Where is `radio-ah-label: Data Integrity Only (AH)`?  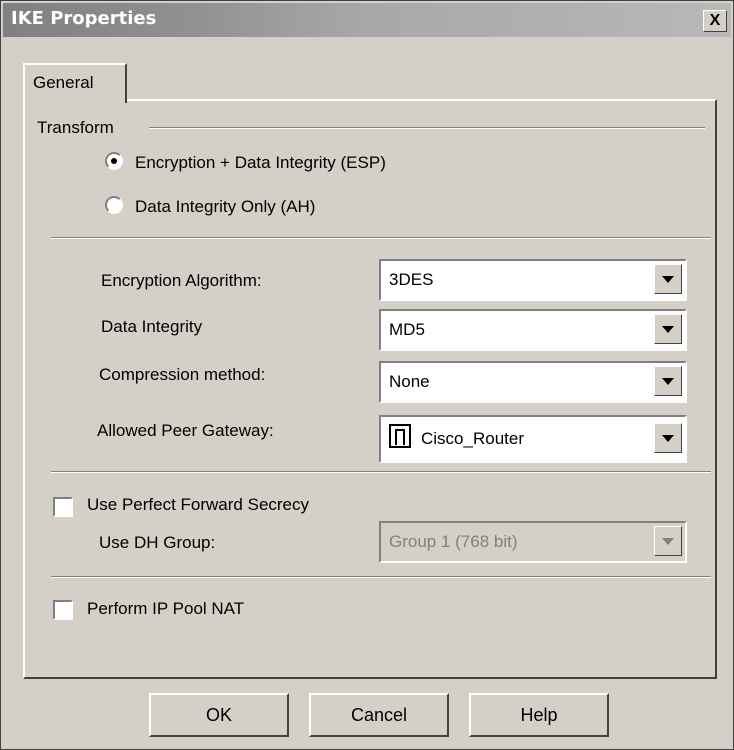
radio-ah-label: Data Integrity Only (AH) is located at coordinates (225, 207).